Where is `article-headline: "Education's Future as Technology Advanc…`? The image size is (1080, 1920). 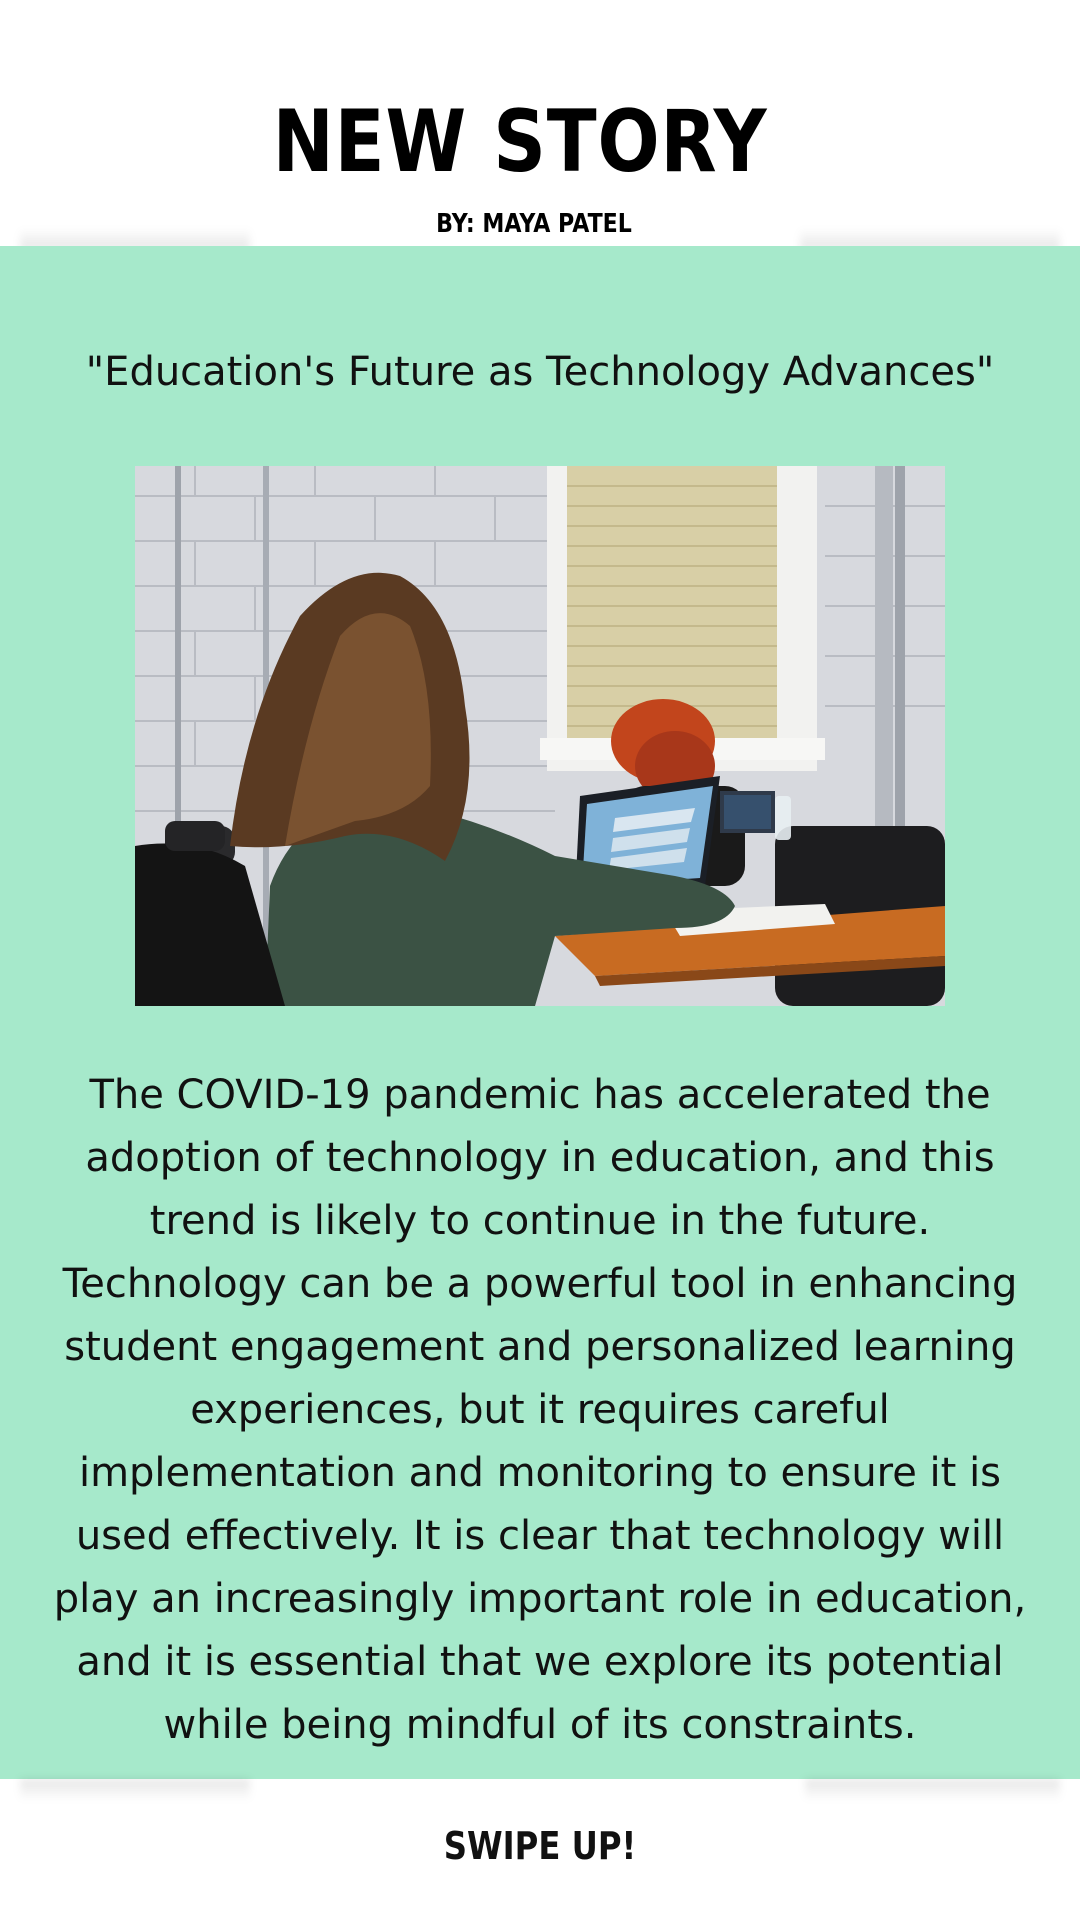 article-headline: "Education's Future as Technology Advanc… is located at coordinates (540, 372).